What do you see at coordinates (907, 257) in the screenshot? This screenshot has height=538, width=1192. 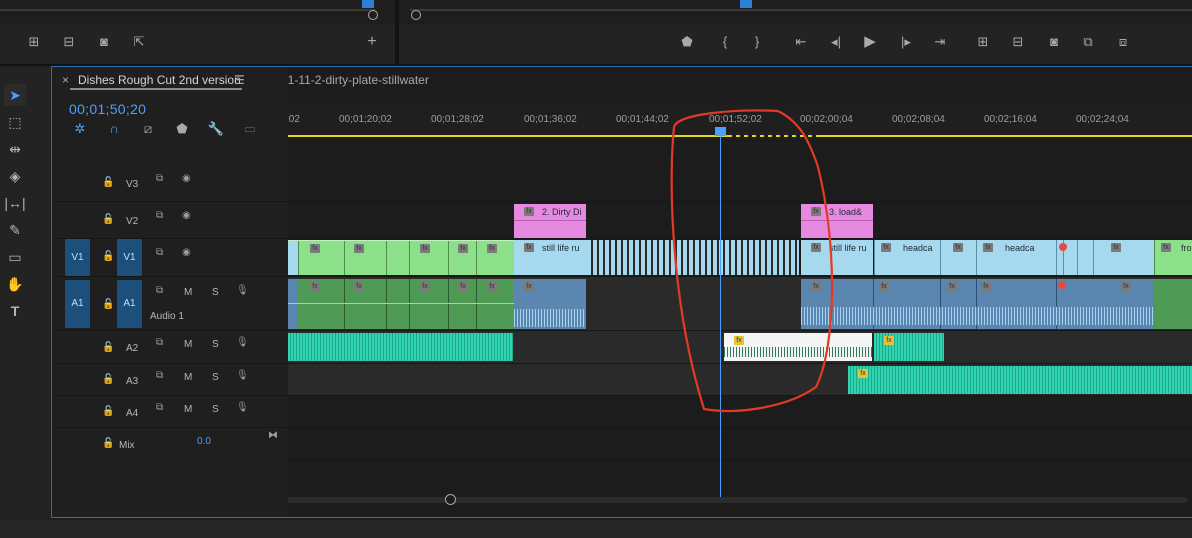 I see `clip-headca-1: fx headca` at bounding box center [907, 257].